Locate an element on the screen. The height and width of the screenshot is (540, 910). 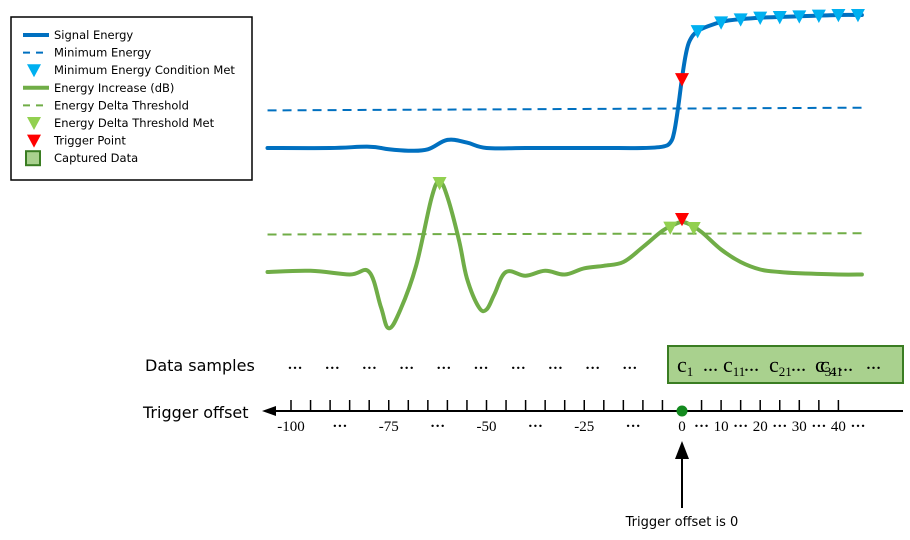
data-samples-label: Data samples is located at coordinates (200, 365).